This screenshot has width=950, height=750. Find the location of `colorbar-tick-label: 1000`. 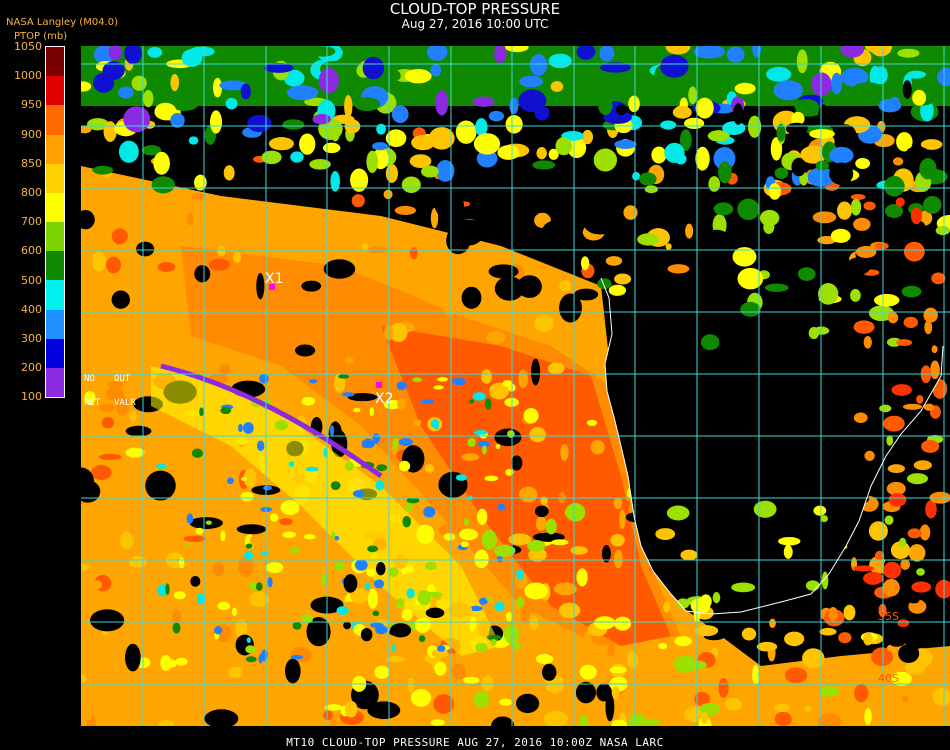

colorbar-tick-label: 1000 is located at coordinates (28, 76).